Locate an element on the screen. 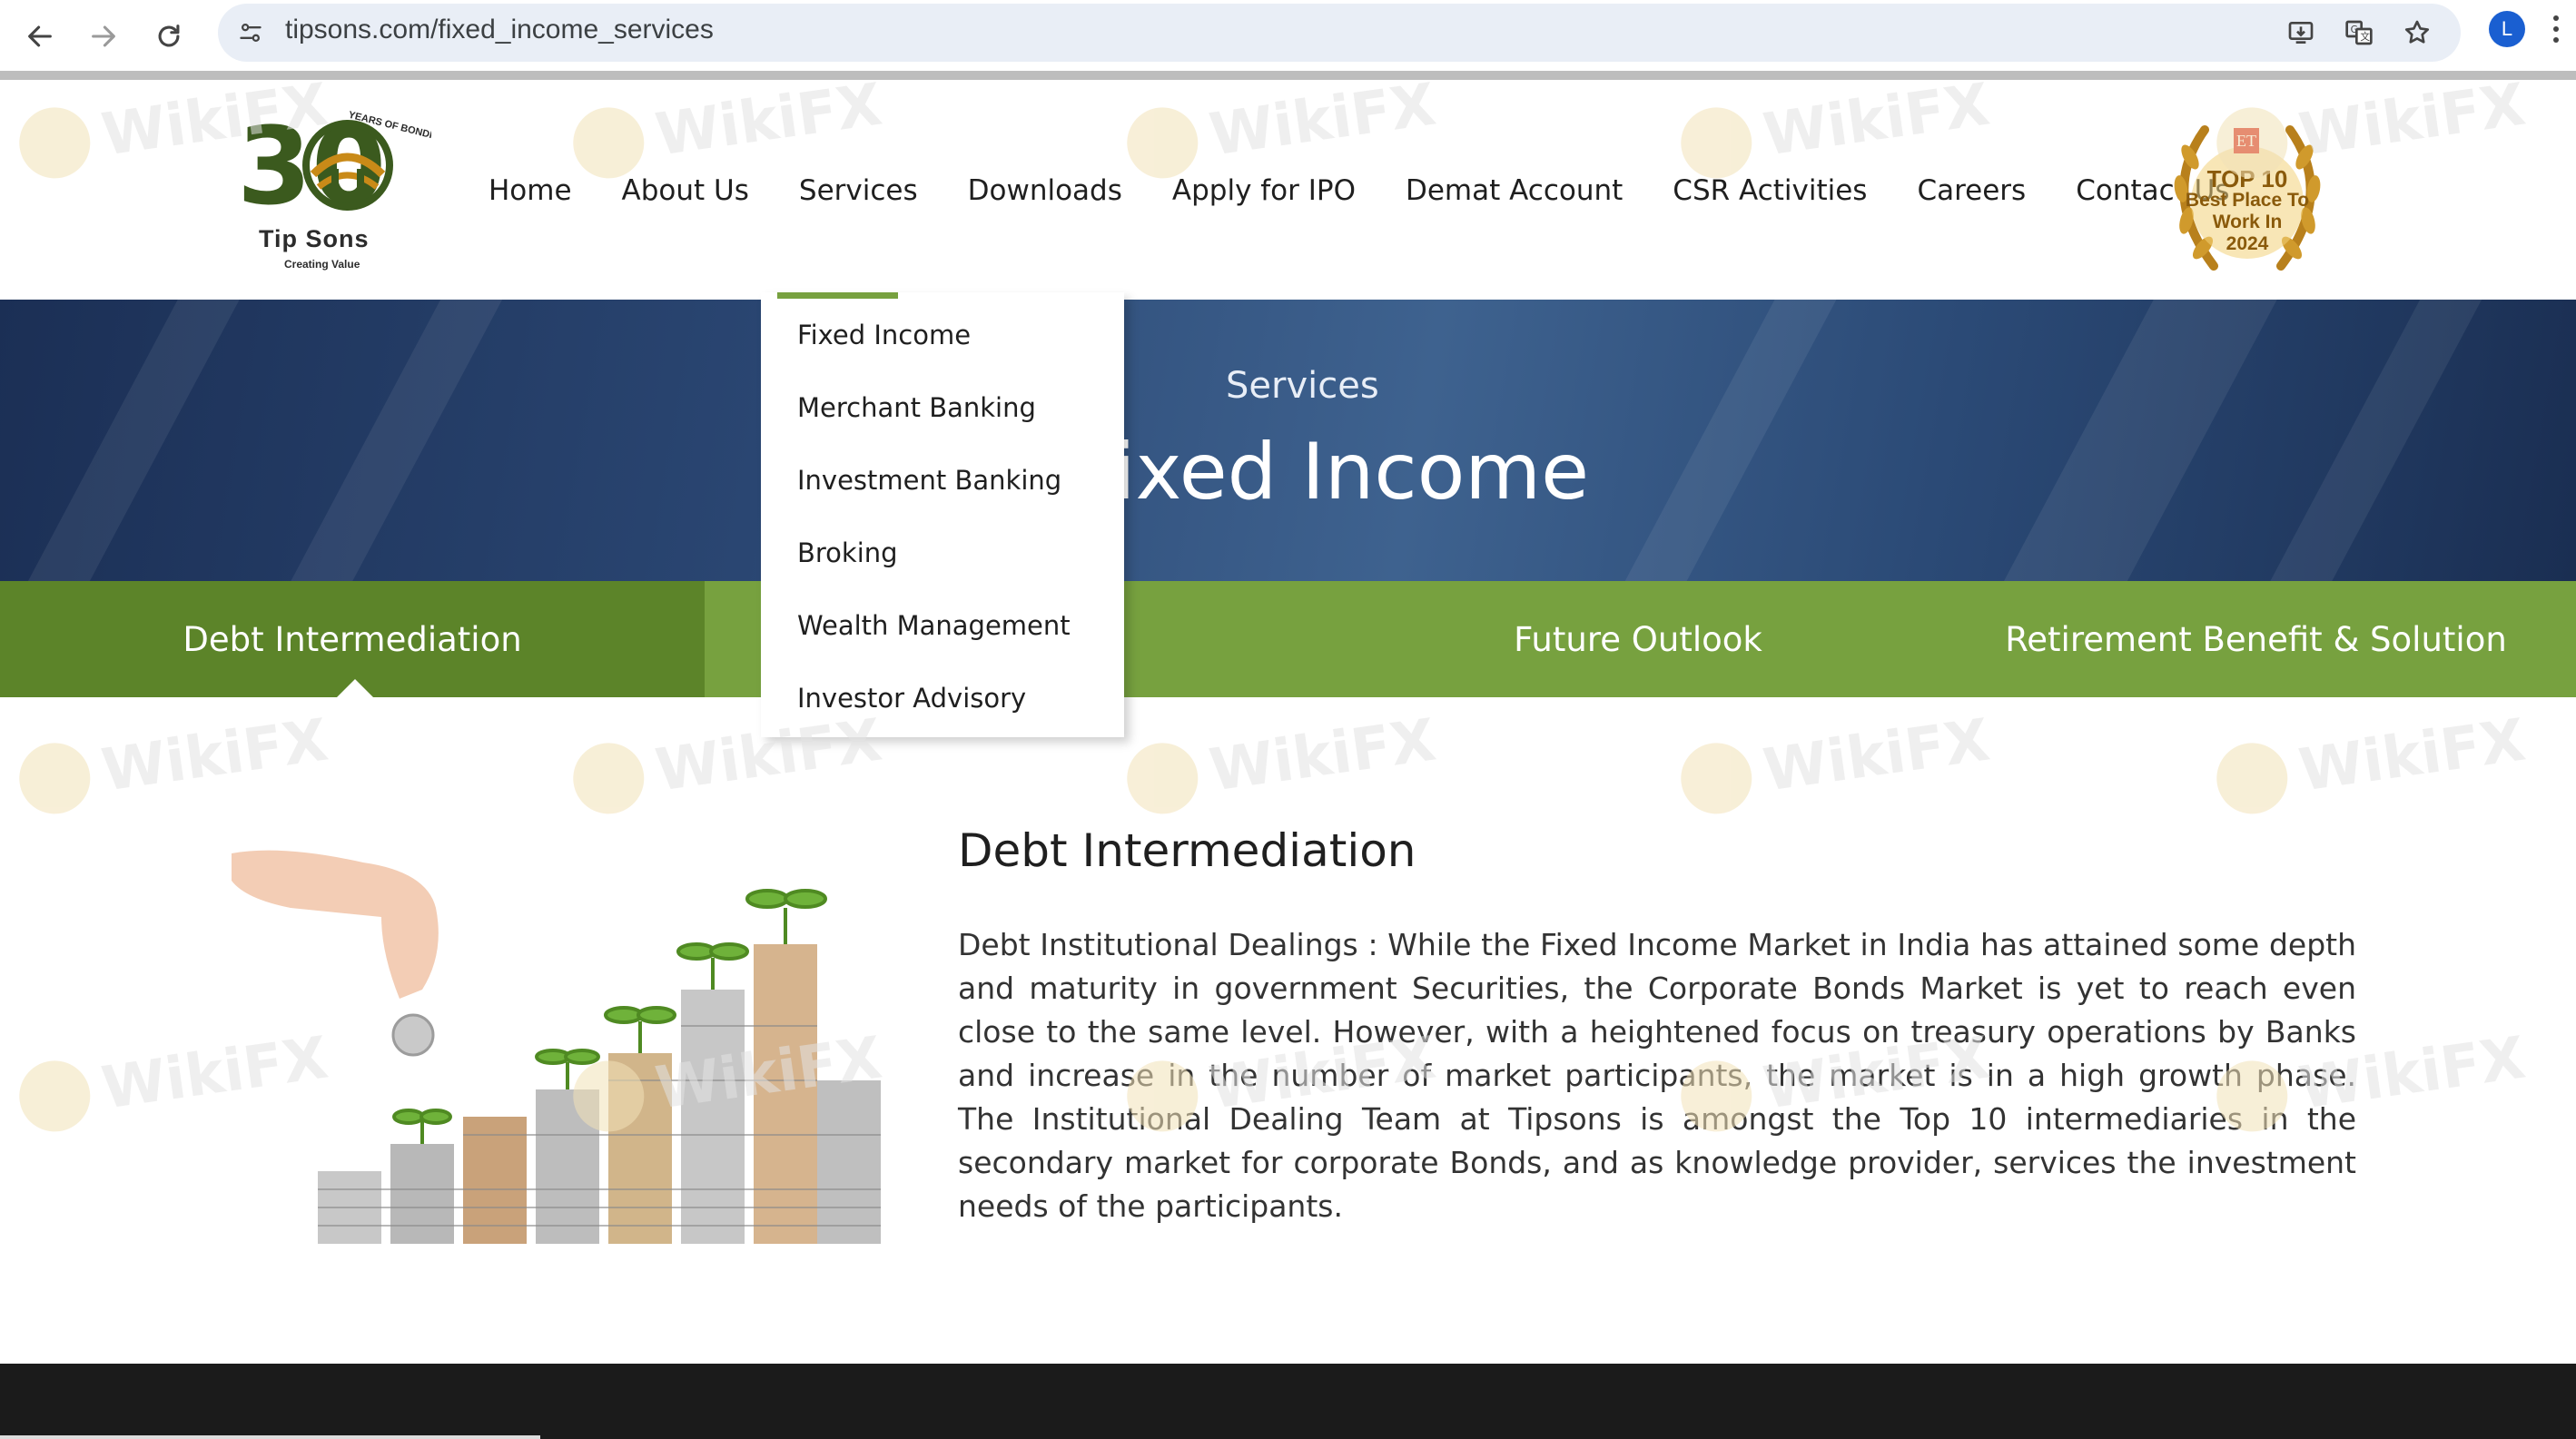 The height and width of the screenshot is (1439, 2576). award-badge: ET TOP 10 Best Place To Work In 2024 is located at coordinates (2247, 198).